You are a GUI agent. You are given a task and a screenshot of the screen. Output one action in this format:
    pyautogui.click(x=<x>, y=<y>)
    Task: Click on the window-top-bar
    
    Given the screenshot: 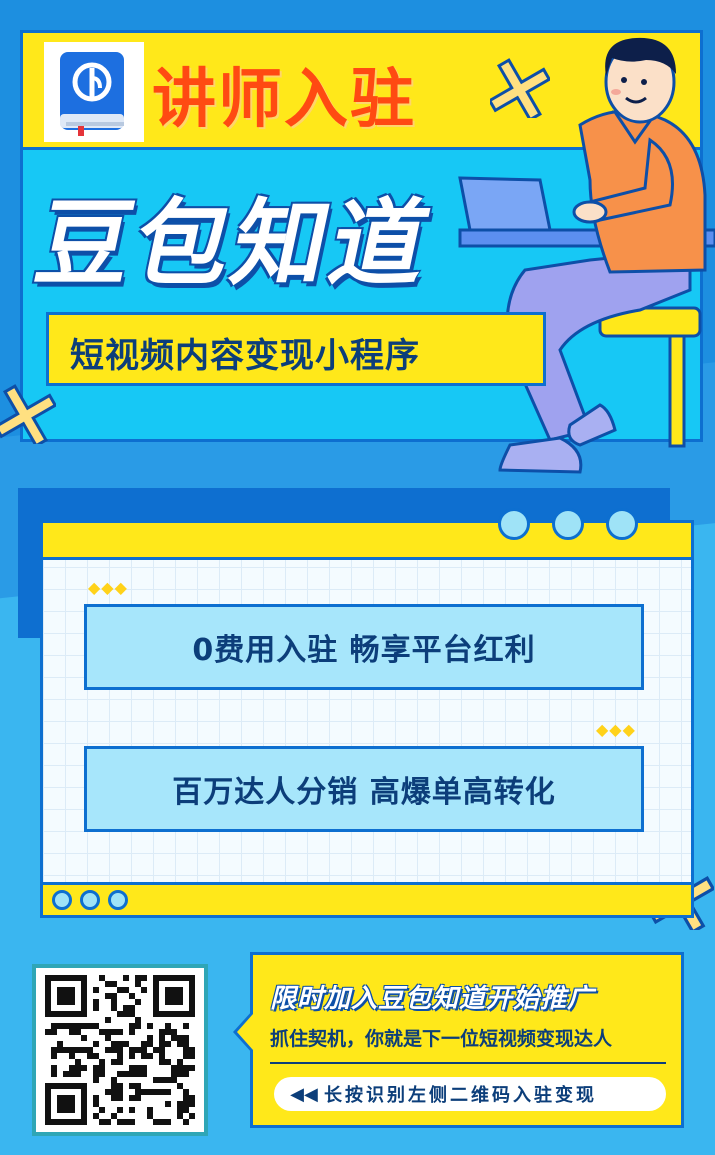 What is the action you would take?
    pyautogui.click(x=367, y=540)
    